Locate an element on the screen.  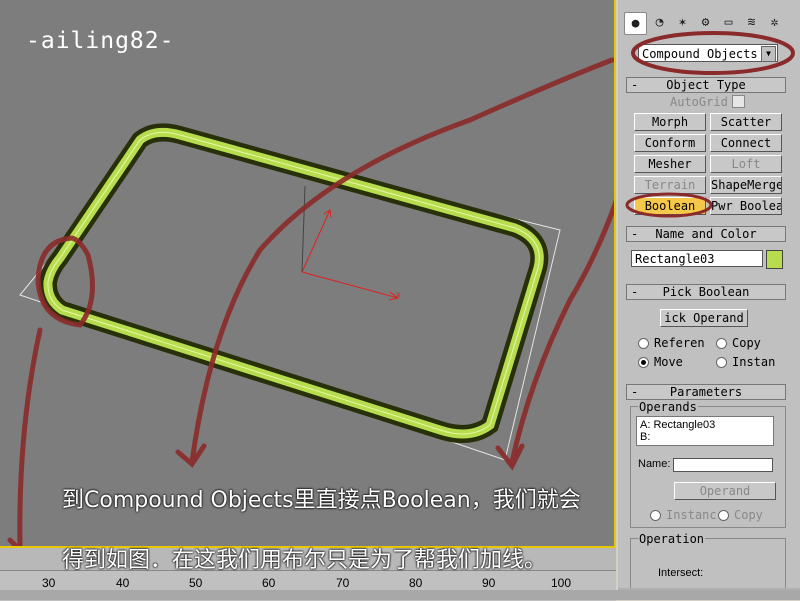
annotation-boolean-circle is located at coordinates (669, 205).